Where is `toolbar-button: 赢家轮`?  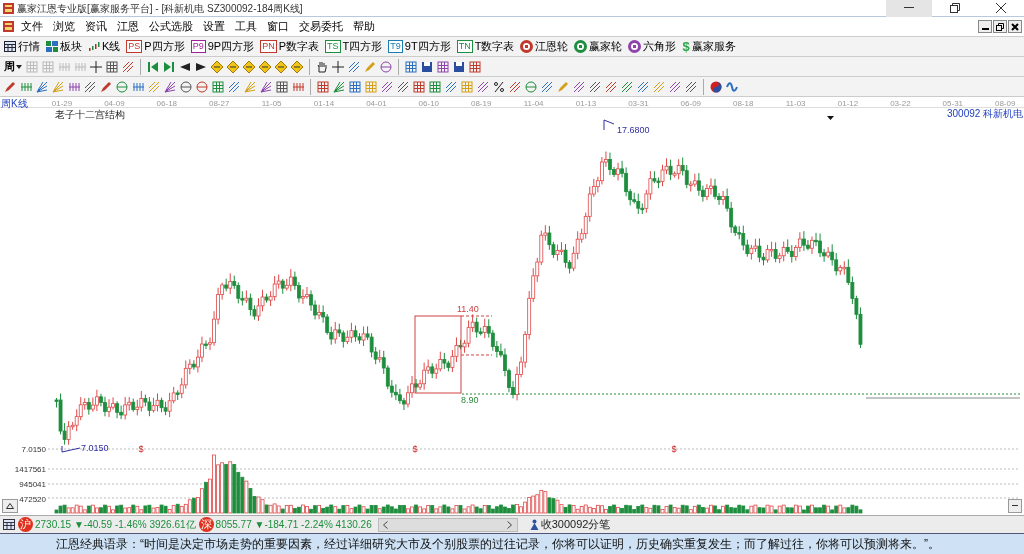
toolbar-button: 赢家轮 is located at coordinates (598, 46).